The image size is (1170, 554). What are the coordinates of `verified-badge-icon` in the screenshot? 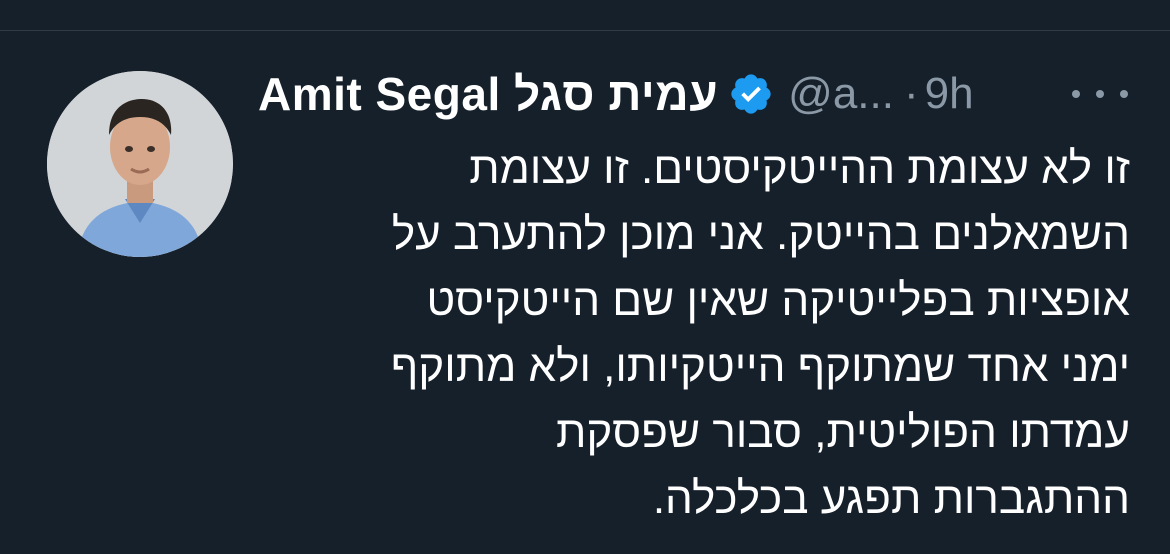 It's located at (751, 94).